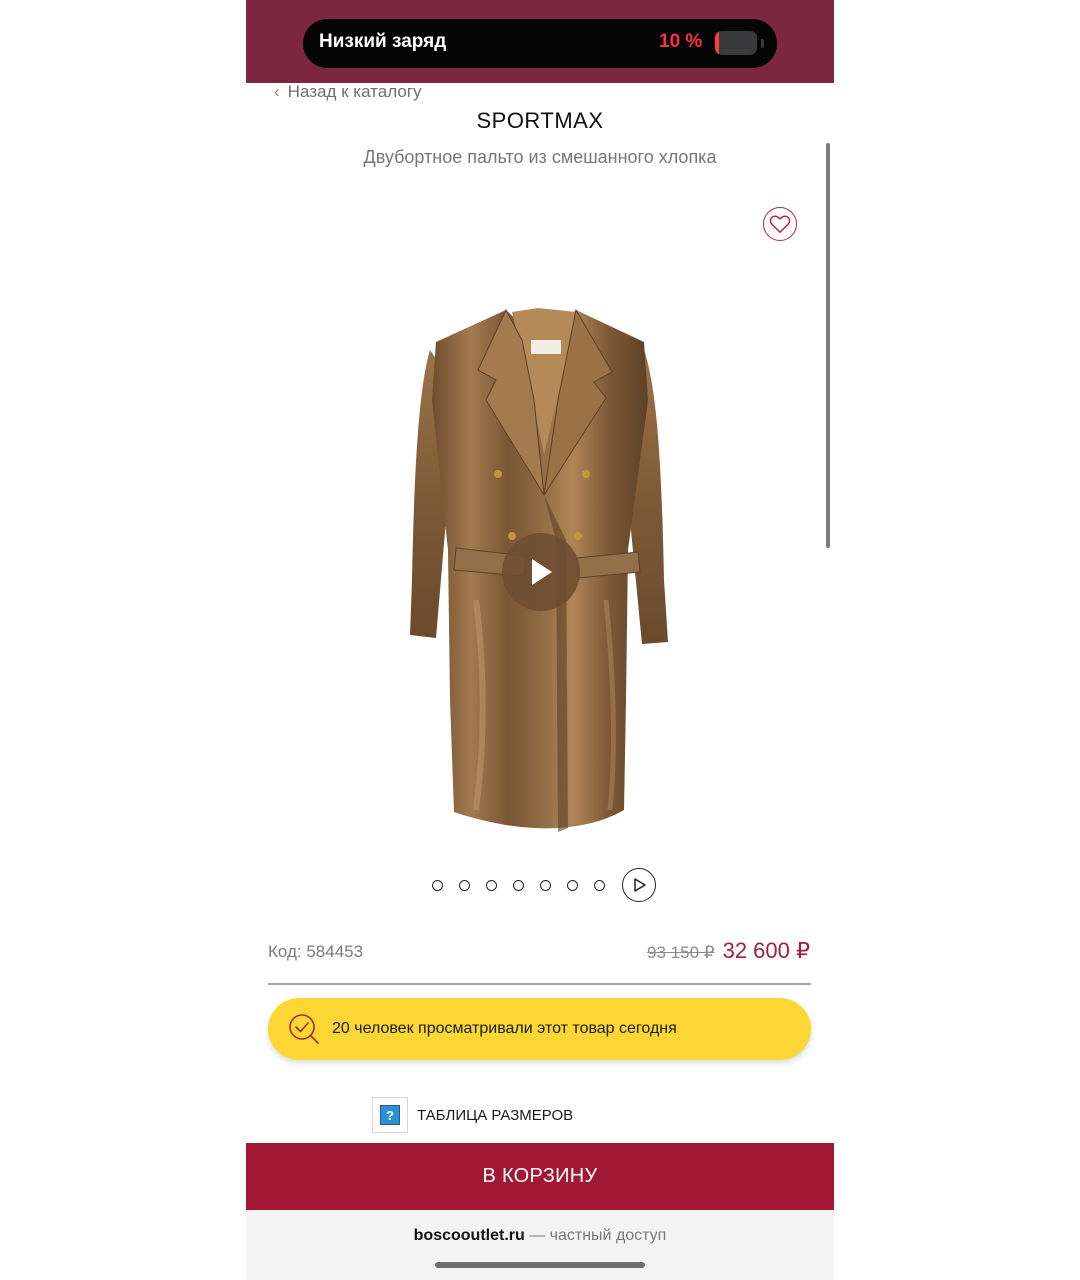 The width and height of the screenshot is (1080, 1280). I want to click on footer-bar, so click(540, 1245).